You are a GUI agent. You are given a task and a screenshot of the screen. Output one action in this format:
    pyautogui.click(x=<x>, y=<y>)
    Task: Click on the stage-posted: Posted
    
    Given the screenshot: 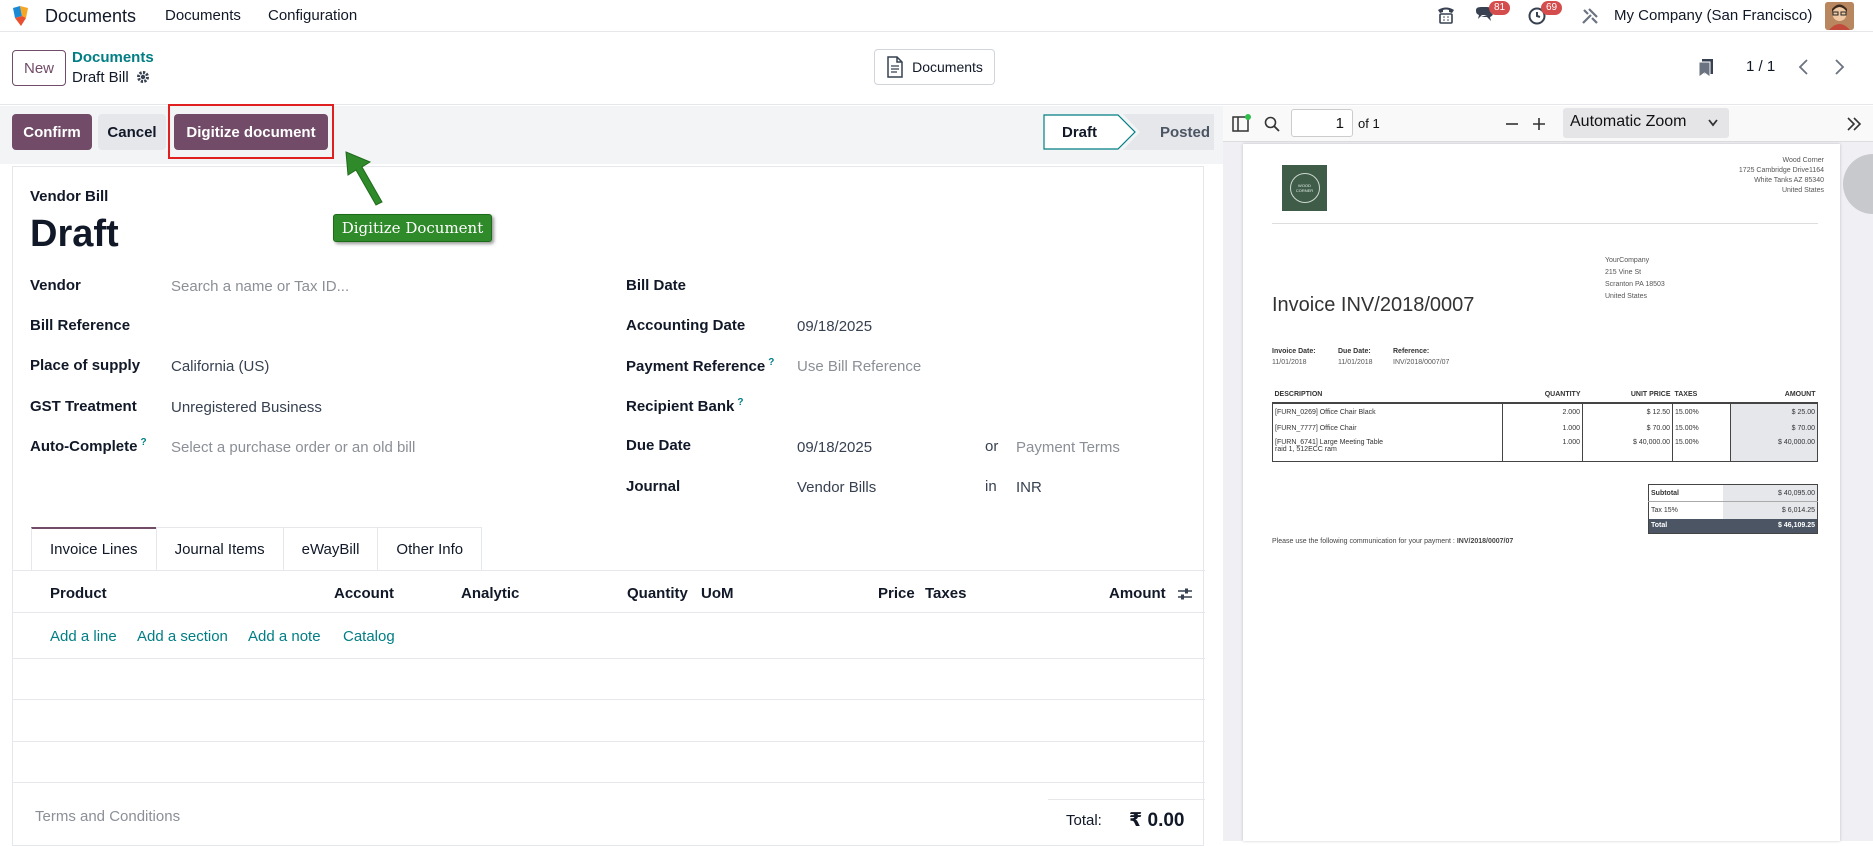 What is the action you would take?
    pyautogui.click(x=1185, y=132)
    